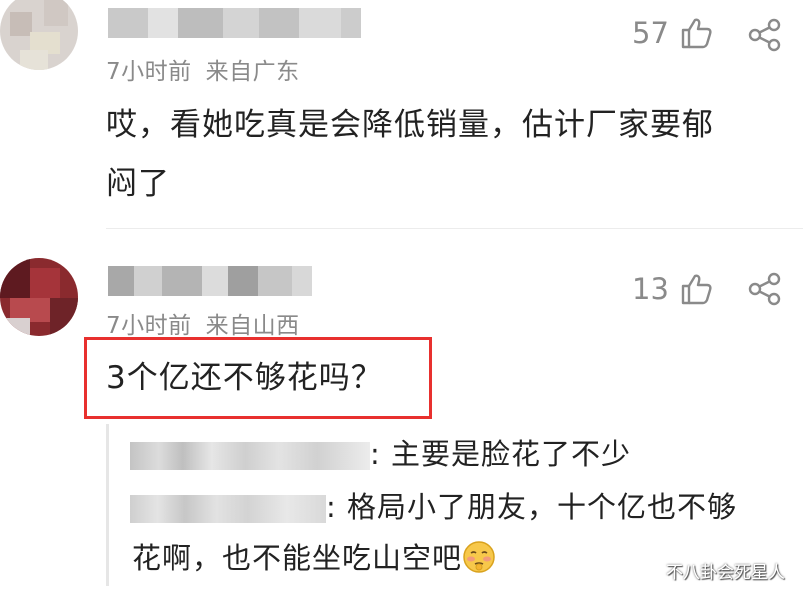  Describe the element at coordinates (410, 125) in the screenshot. I see `comment-text-line: 哎，看她吃真是会降低销量，估计厂家要郁` at that location.